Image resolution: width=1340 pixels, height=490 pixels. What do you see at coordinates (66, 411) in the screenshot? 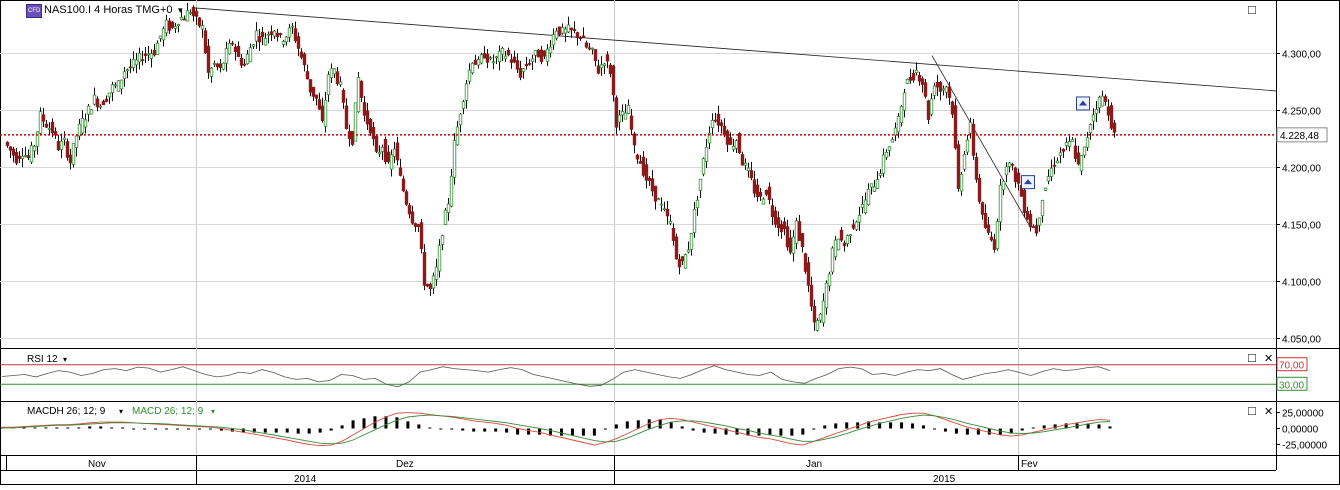
I see `macdh-label: MACDH 26; 12; 9` at bounding box center [66, 411].